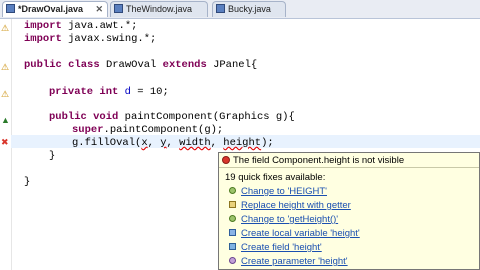  I want to click on quick-fix-link: Change to 'HEIGHT', so click(284, 191).